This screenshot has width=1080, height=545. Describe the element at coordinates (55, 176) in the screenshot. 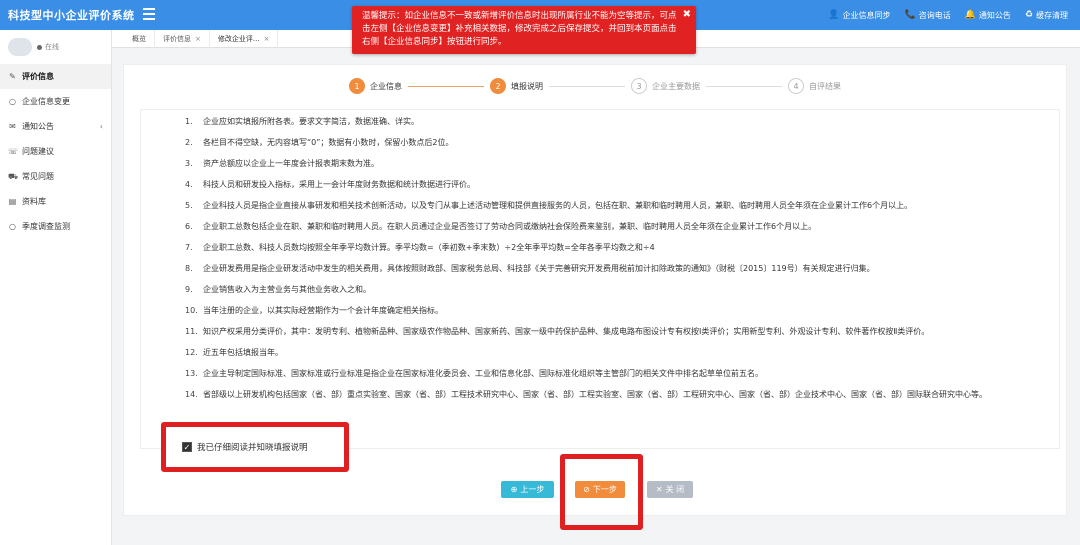

I see `sidebar-item-faq: ⛟ 常见问题` at that location.